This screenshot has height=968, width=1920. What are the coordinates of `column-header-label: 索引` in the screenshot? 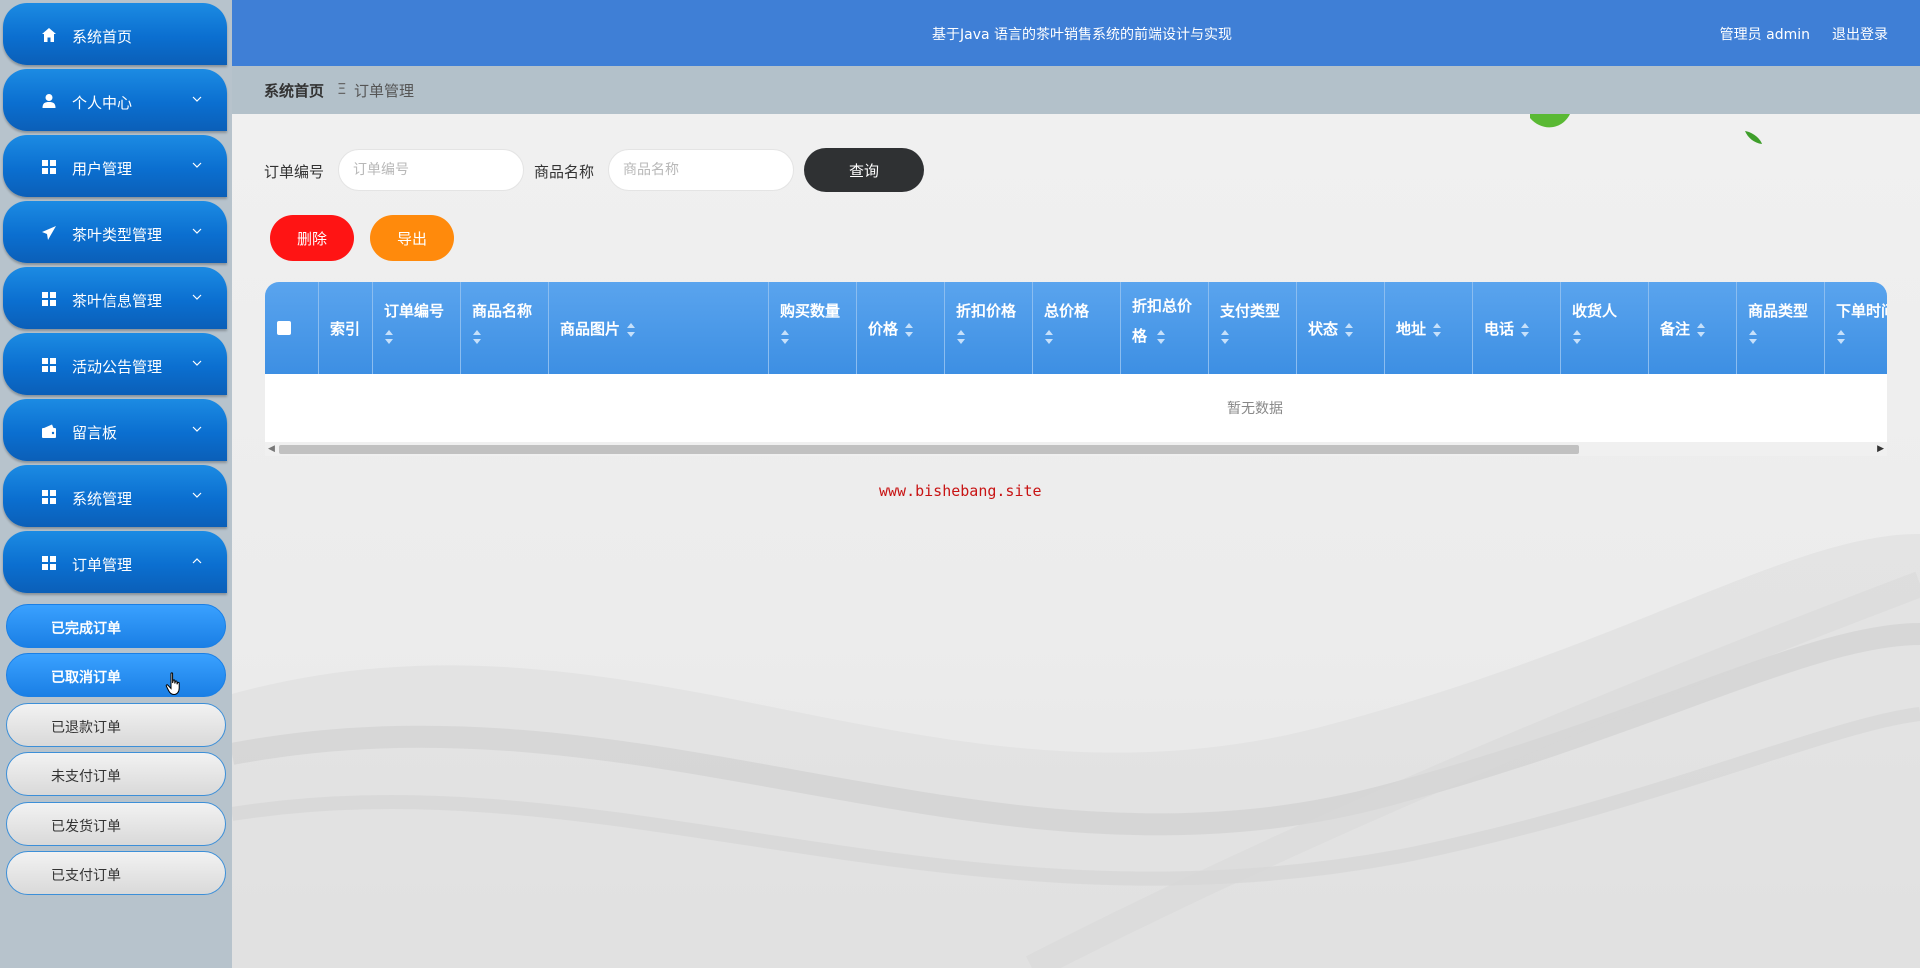 It's located at (345, 329).